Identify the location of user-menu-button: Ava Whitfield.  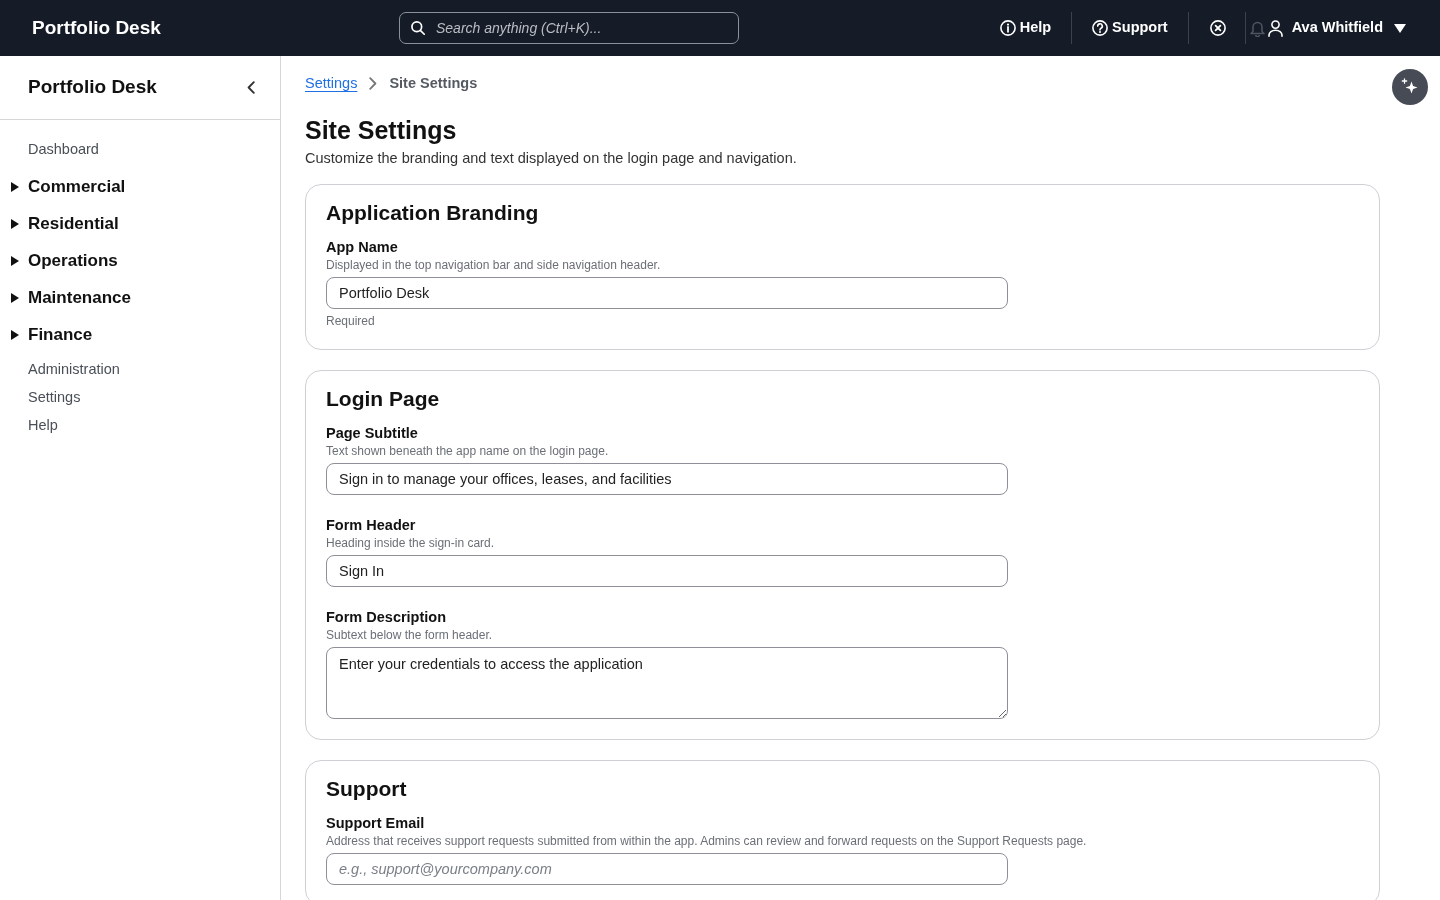
(1336, 28).